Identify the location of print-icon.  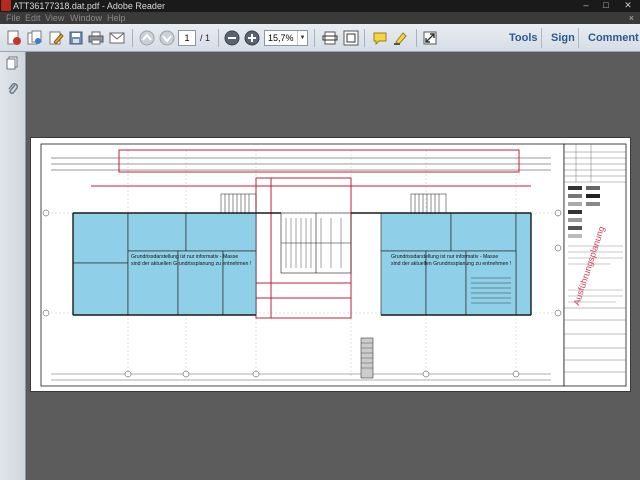
(96, 38).